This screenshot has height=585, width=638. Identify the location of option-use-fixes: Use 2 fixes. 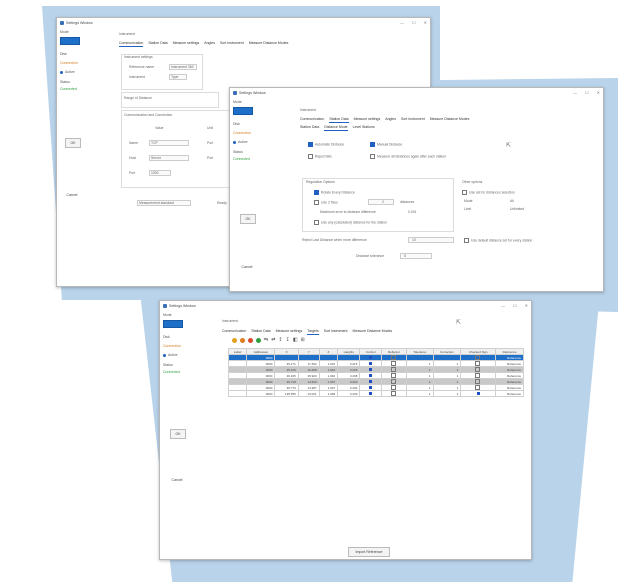
(326, 202).